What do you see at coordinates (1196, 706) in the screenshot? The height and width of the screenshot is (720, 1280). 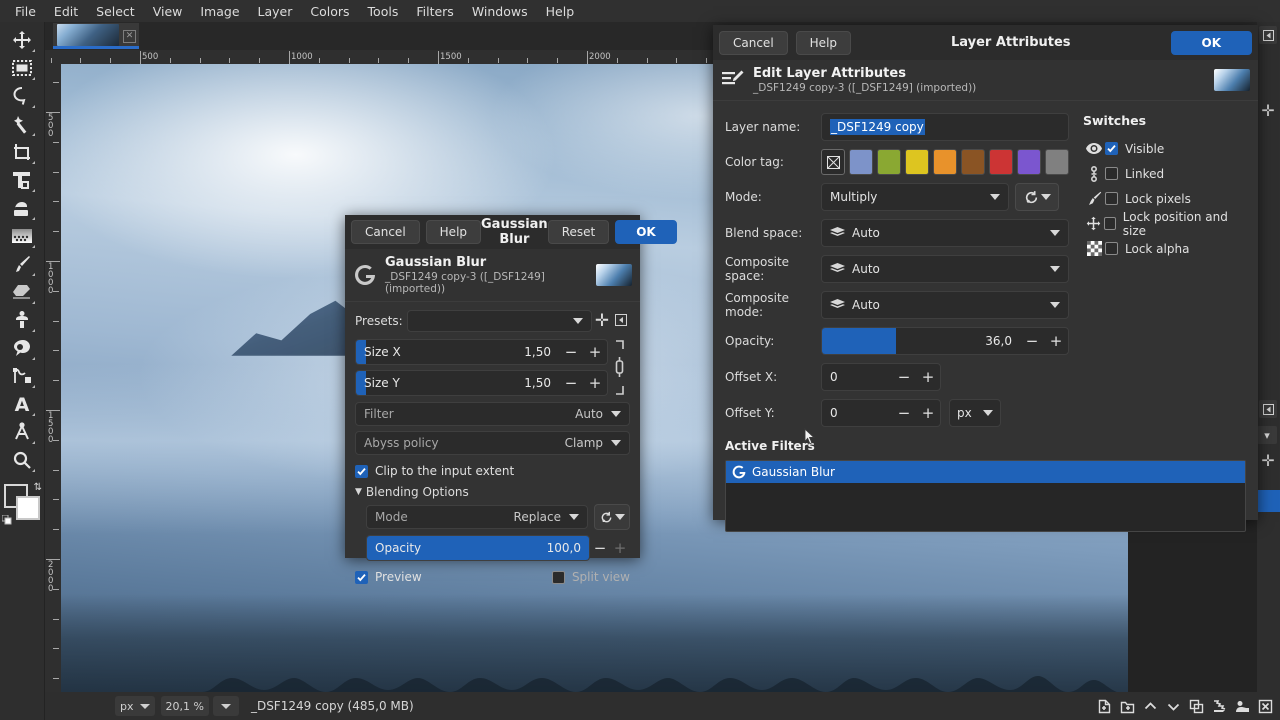 I see `duplicate-layer-button` at bounding box center [1196, 706].